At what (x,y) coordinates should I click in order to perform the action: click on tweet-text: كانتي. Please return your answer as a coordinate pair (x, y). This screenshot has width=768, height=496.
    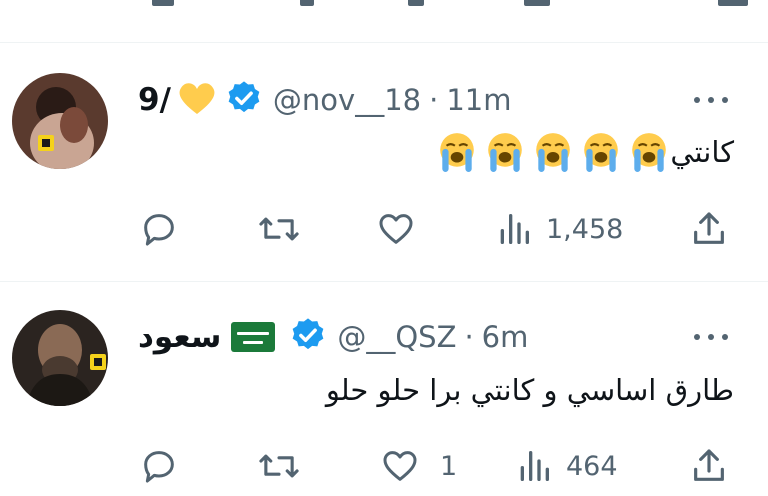
    Looking at the image, I should click on (582, 152).